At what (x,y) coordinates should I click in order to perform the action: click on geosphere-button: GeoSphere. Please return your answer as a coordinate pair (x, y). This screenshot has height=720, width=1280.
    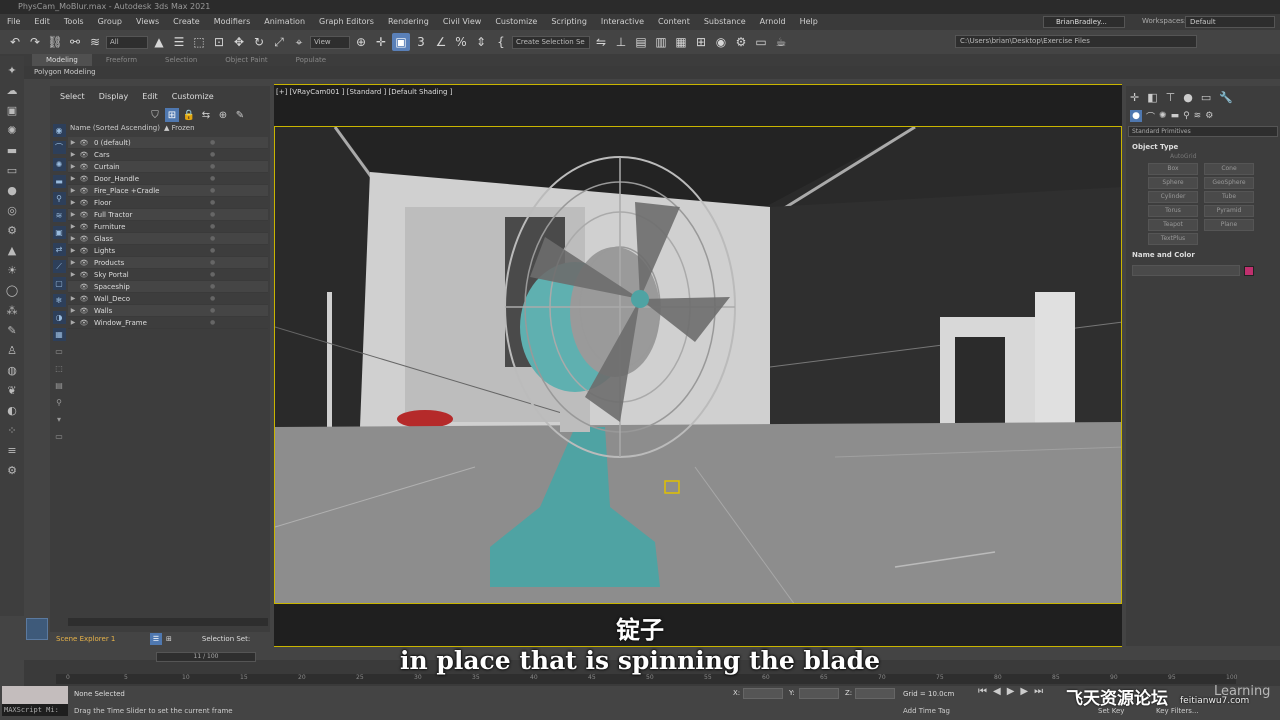
    Looking at the image, I should click on (1229, 183).